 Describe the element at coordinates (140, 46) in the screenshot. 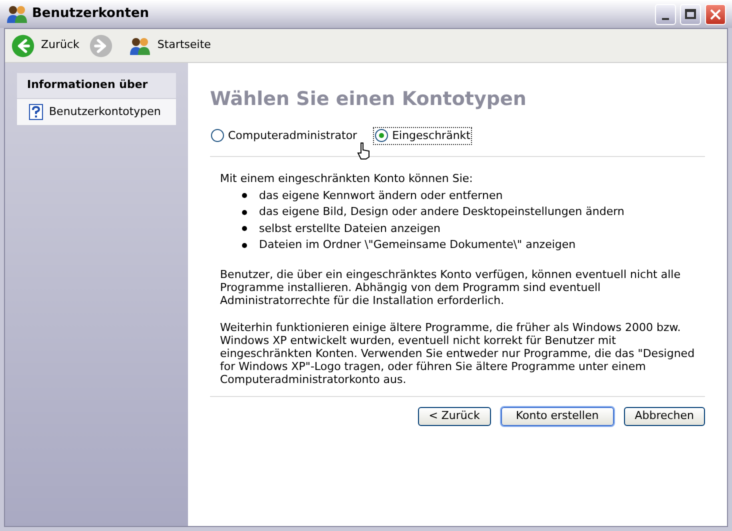

I see `users-icon` at that location.